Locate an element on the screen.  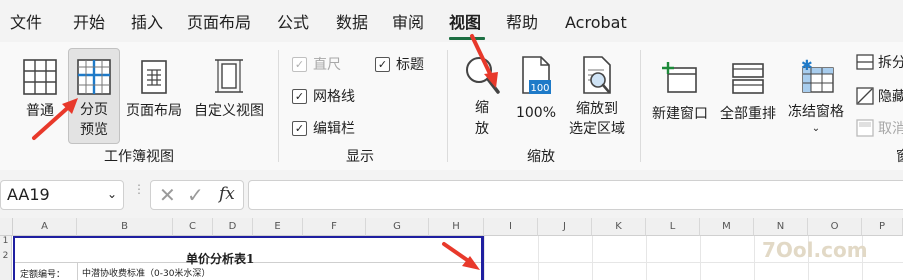
arrange-all-button: 全部重排 is located at coordinates (748, 87).